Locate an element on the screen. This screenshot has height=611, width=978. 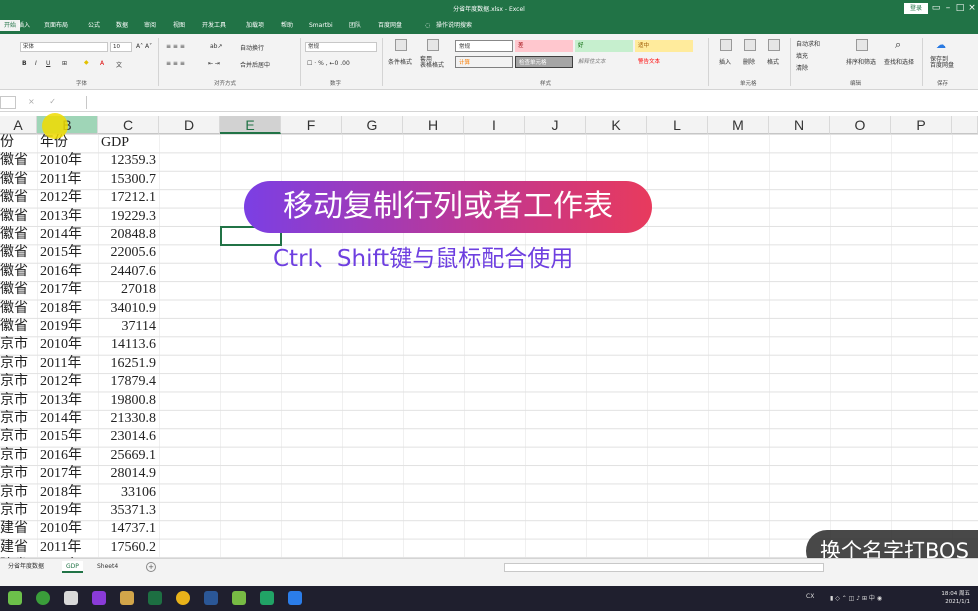
delete-cells-icon is located at coordinates (750, 45).